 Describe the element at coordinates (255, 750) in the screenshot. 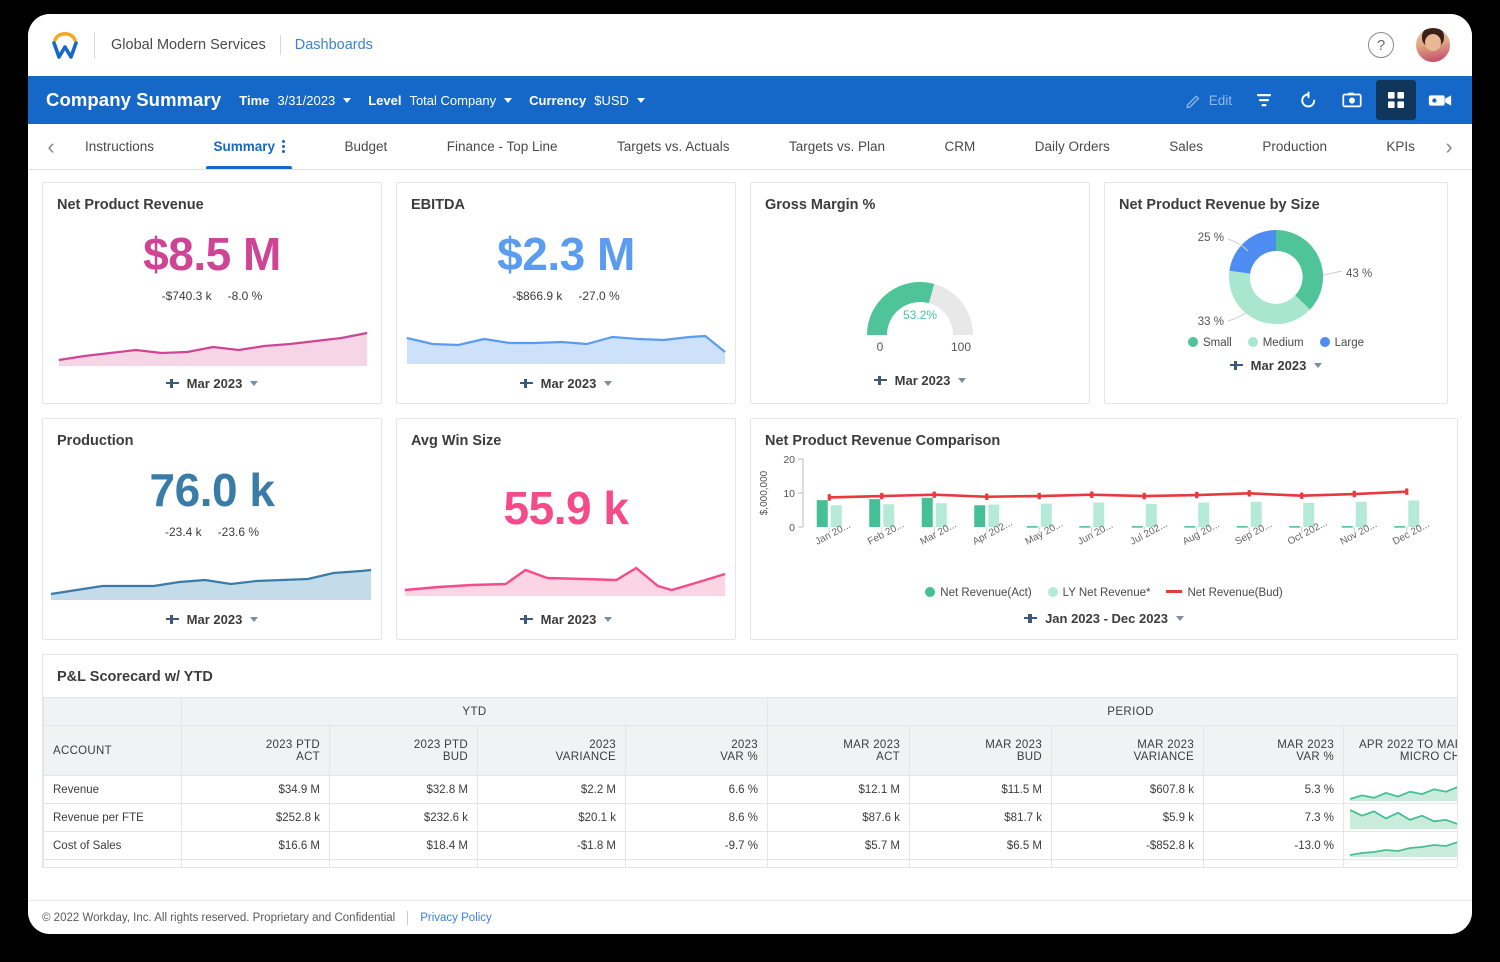

I see `column-header-cell: 2023 PTD ACT` at that location.